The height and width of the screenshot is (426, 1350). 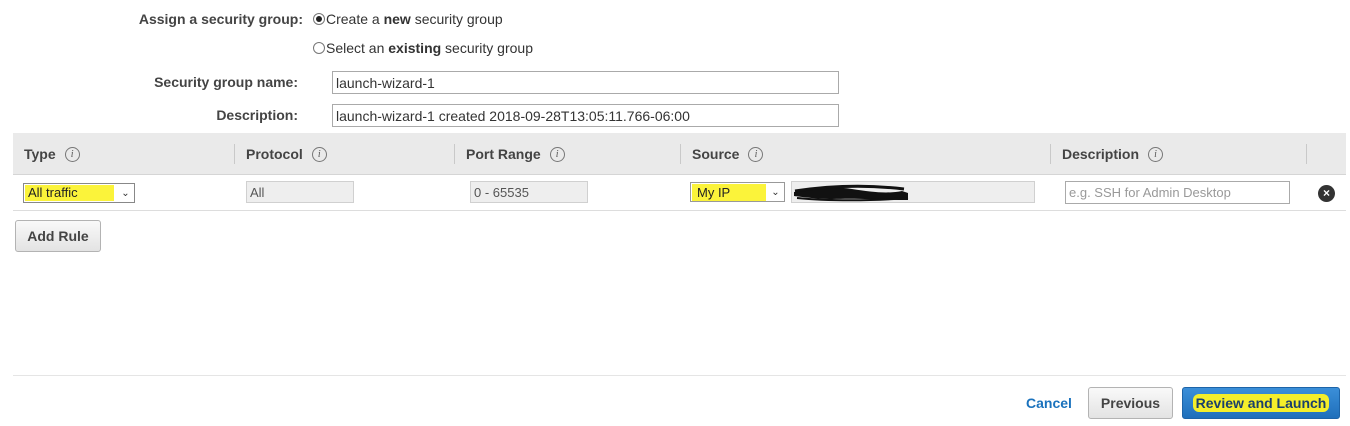 What do you see at coordinates (1101, 154) in the screenshot?
I see `column-header-description-label: Description` at bounding box center [1101, 154].